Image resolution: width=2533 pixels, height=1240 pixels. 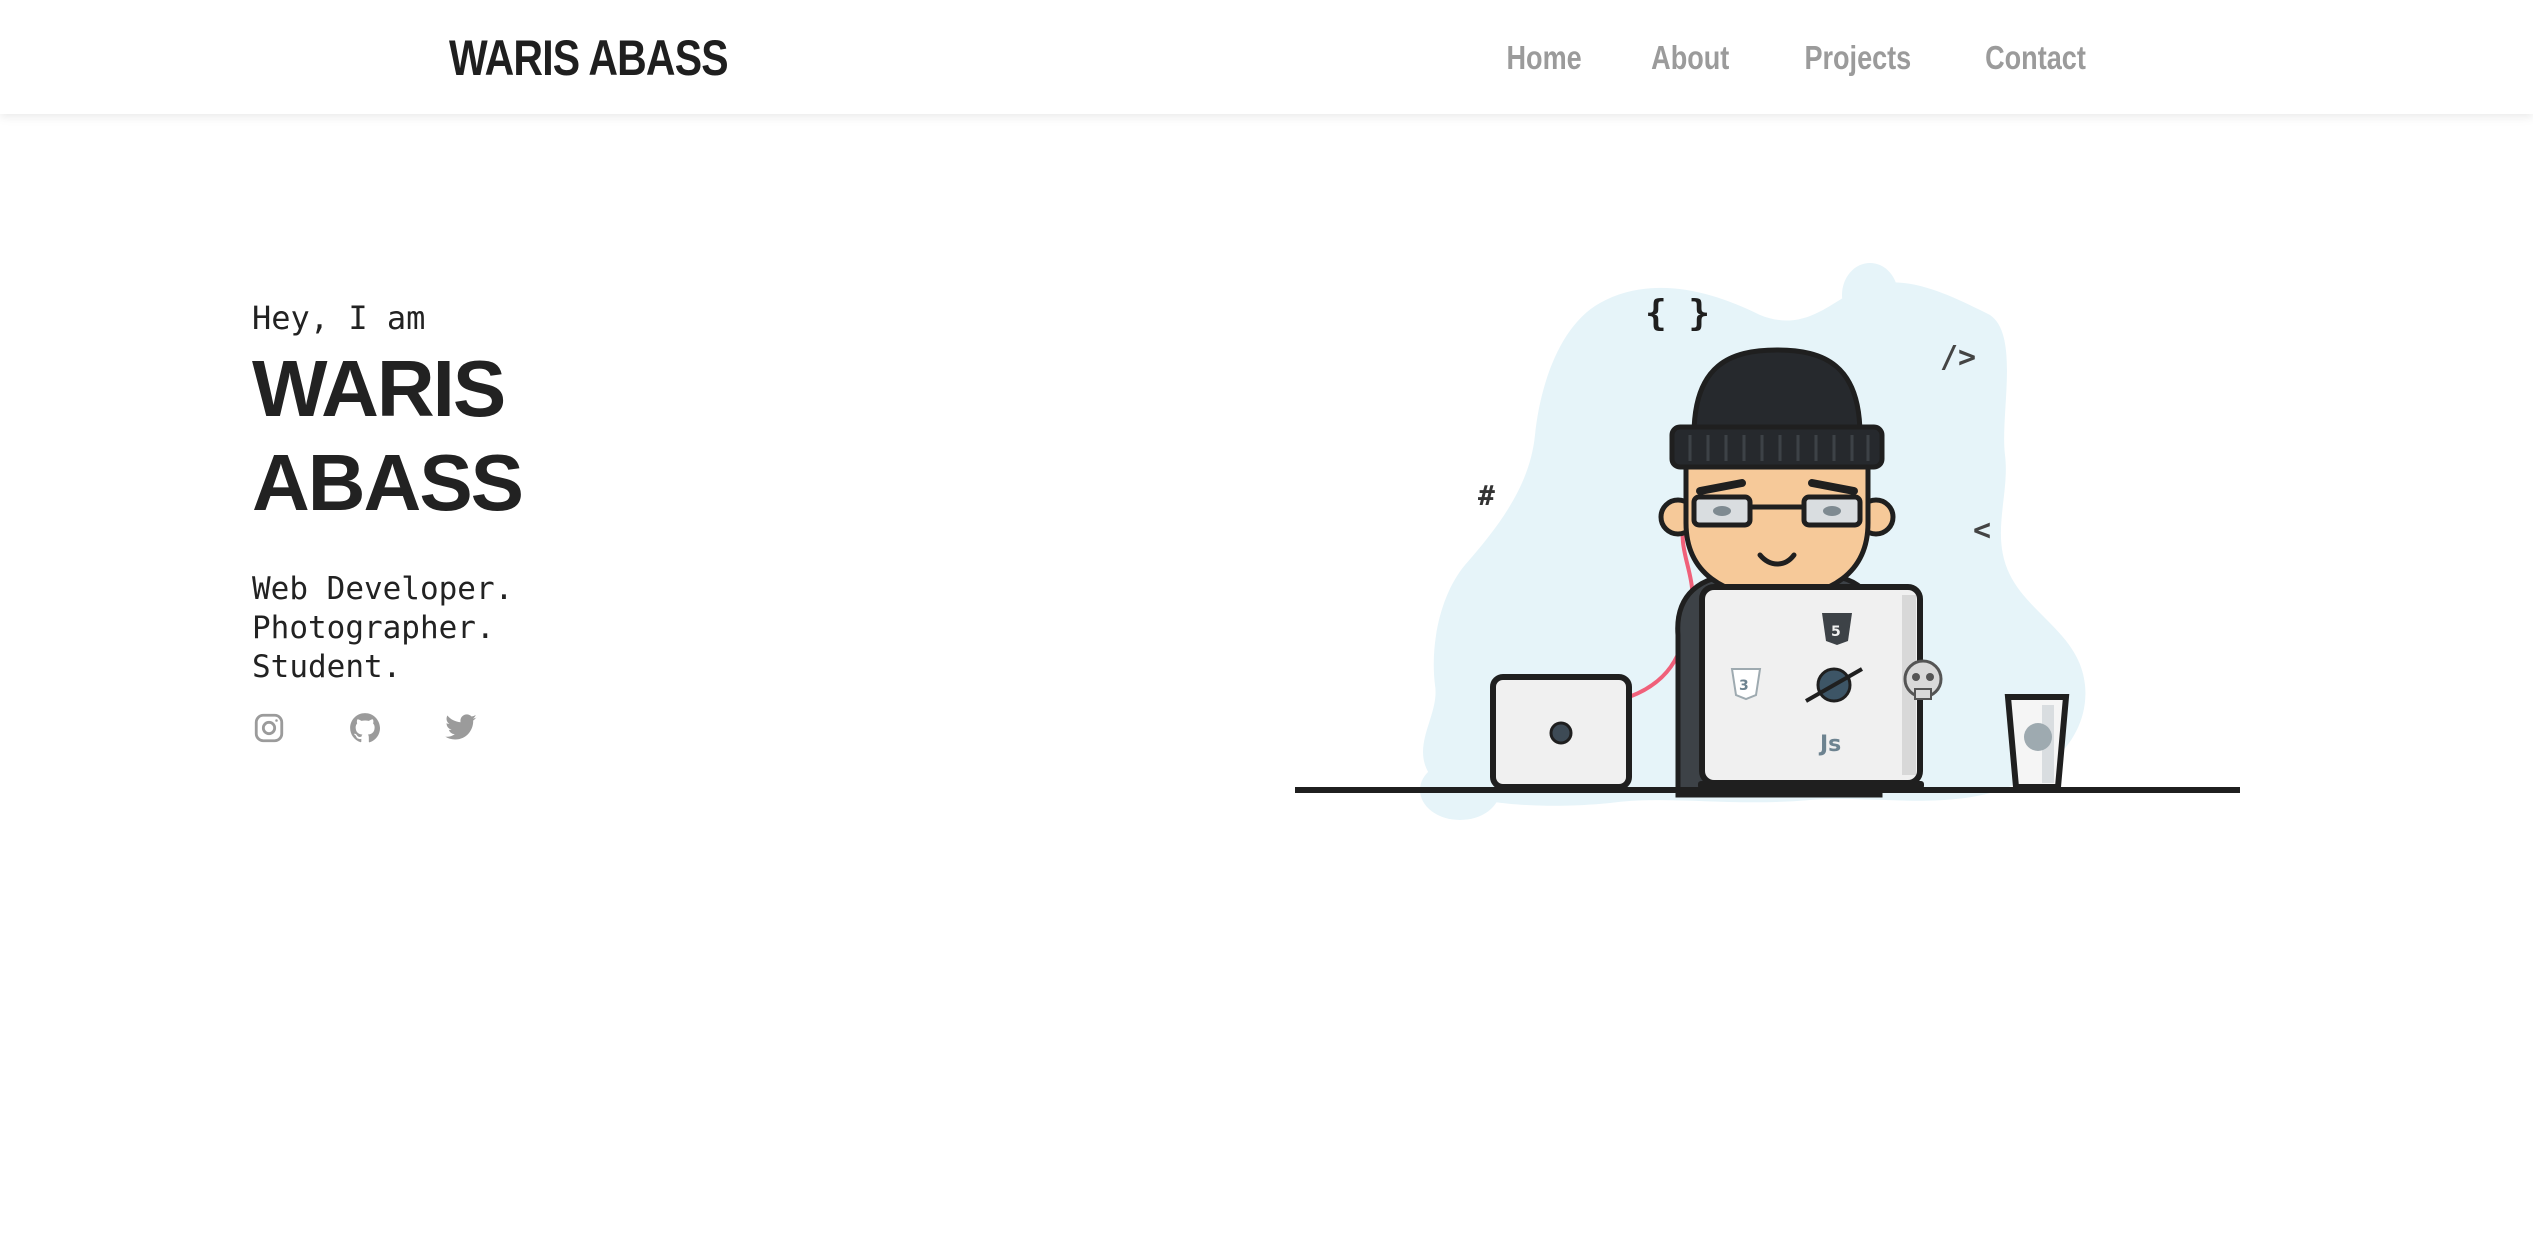 What do you see at coordinates (383, 589) in the screenshot?
I see `role-web-developer: Web Developer.` at bounding box center [383, 589].